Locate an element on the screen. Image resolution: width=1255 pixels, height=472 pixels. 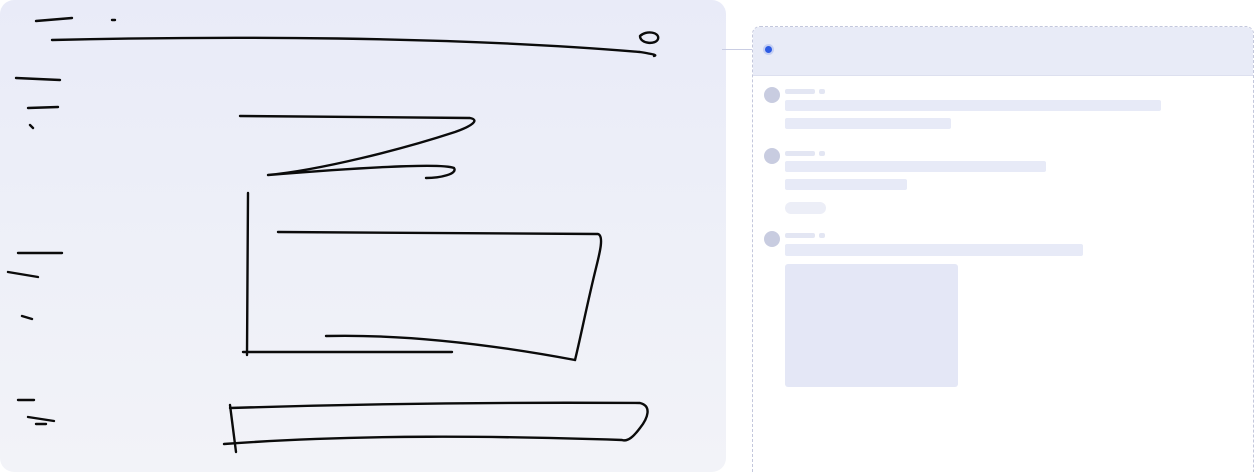
sketch-header-icon is located at coordinates (649, 37).